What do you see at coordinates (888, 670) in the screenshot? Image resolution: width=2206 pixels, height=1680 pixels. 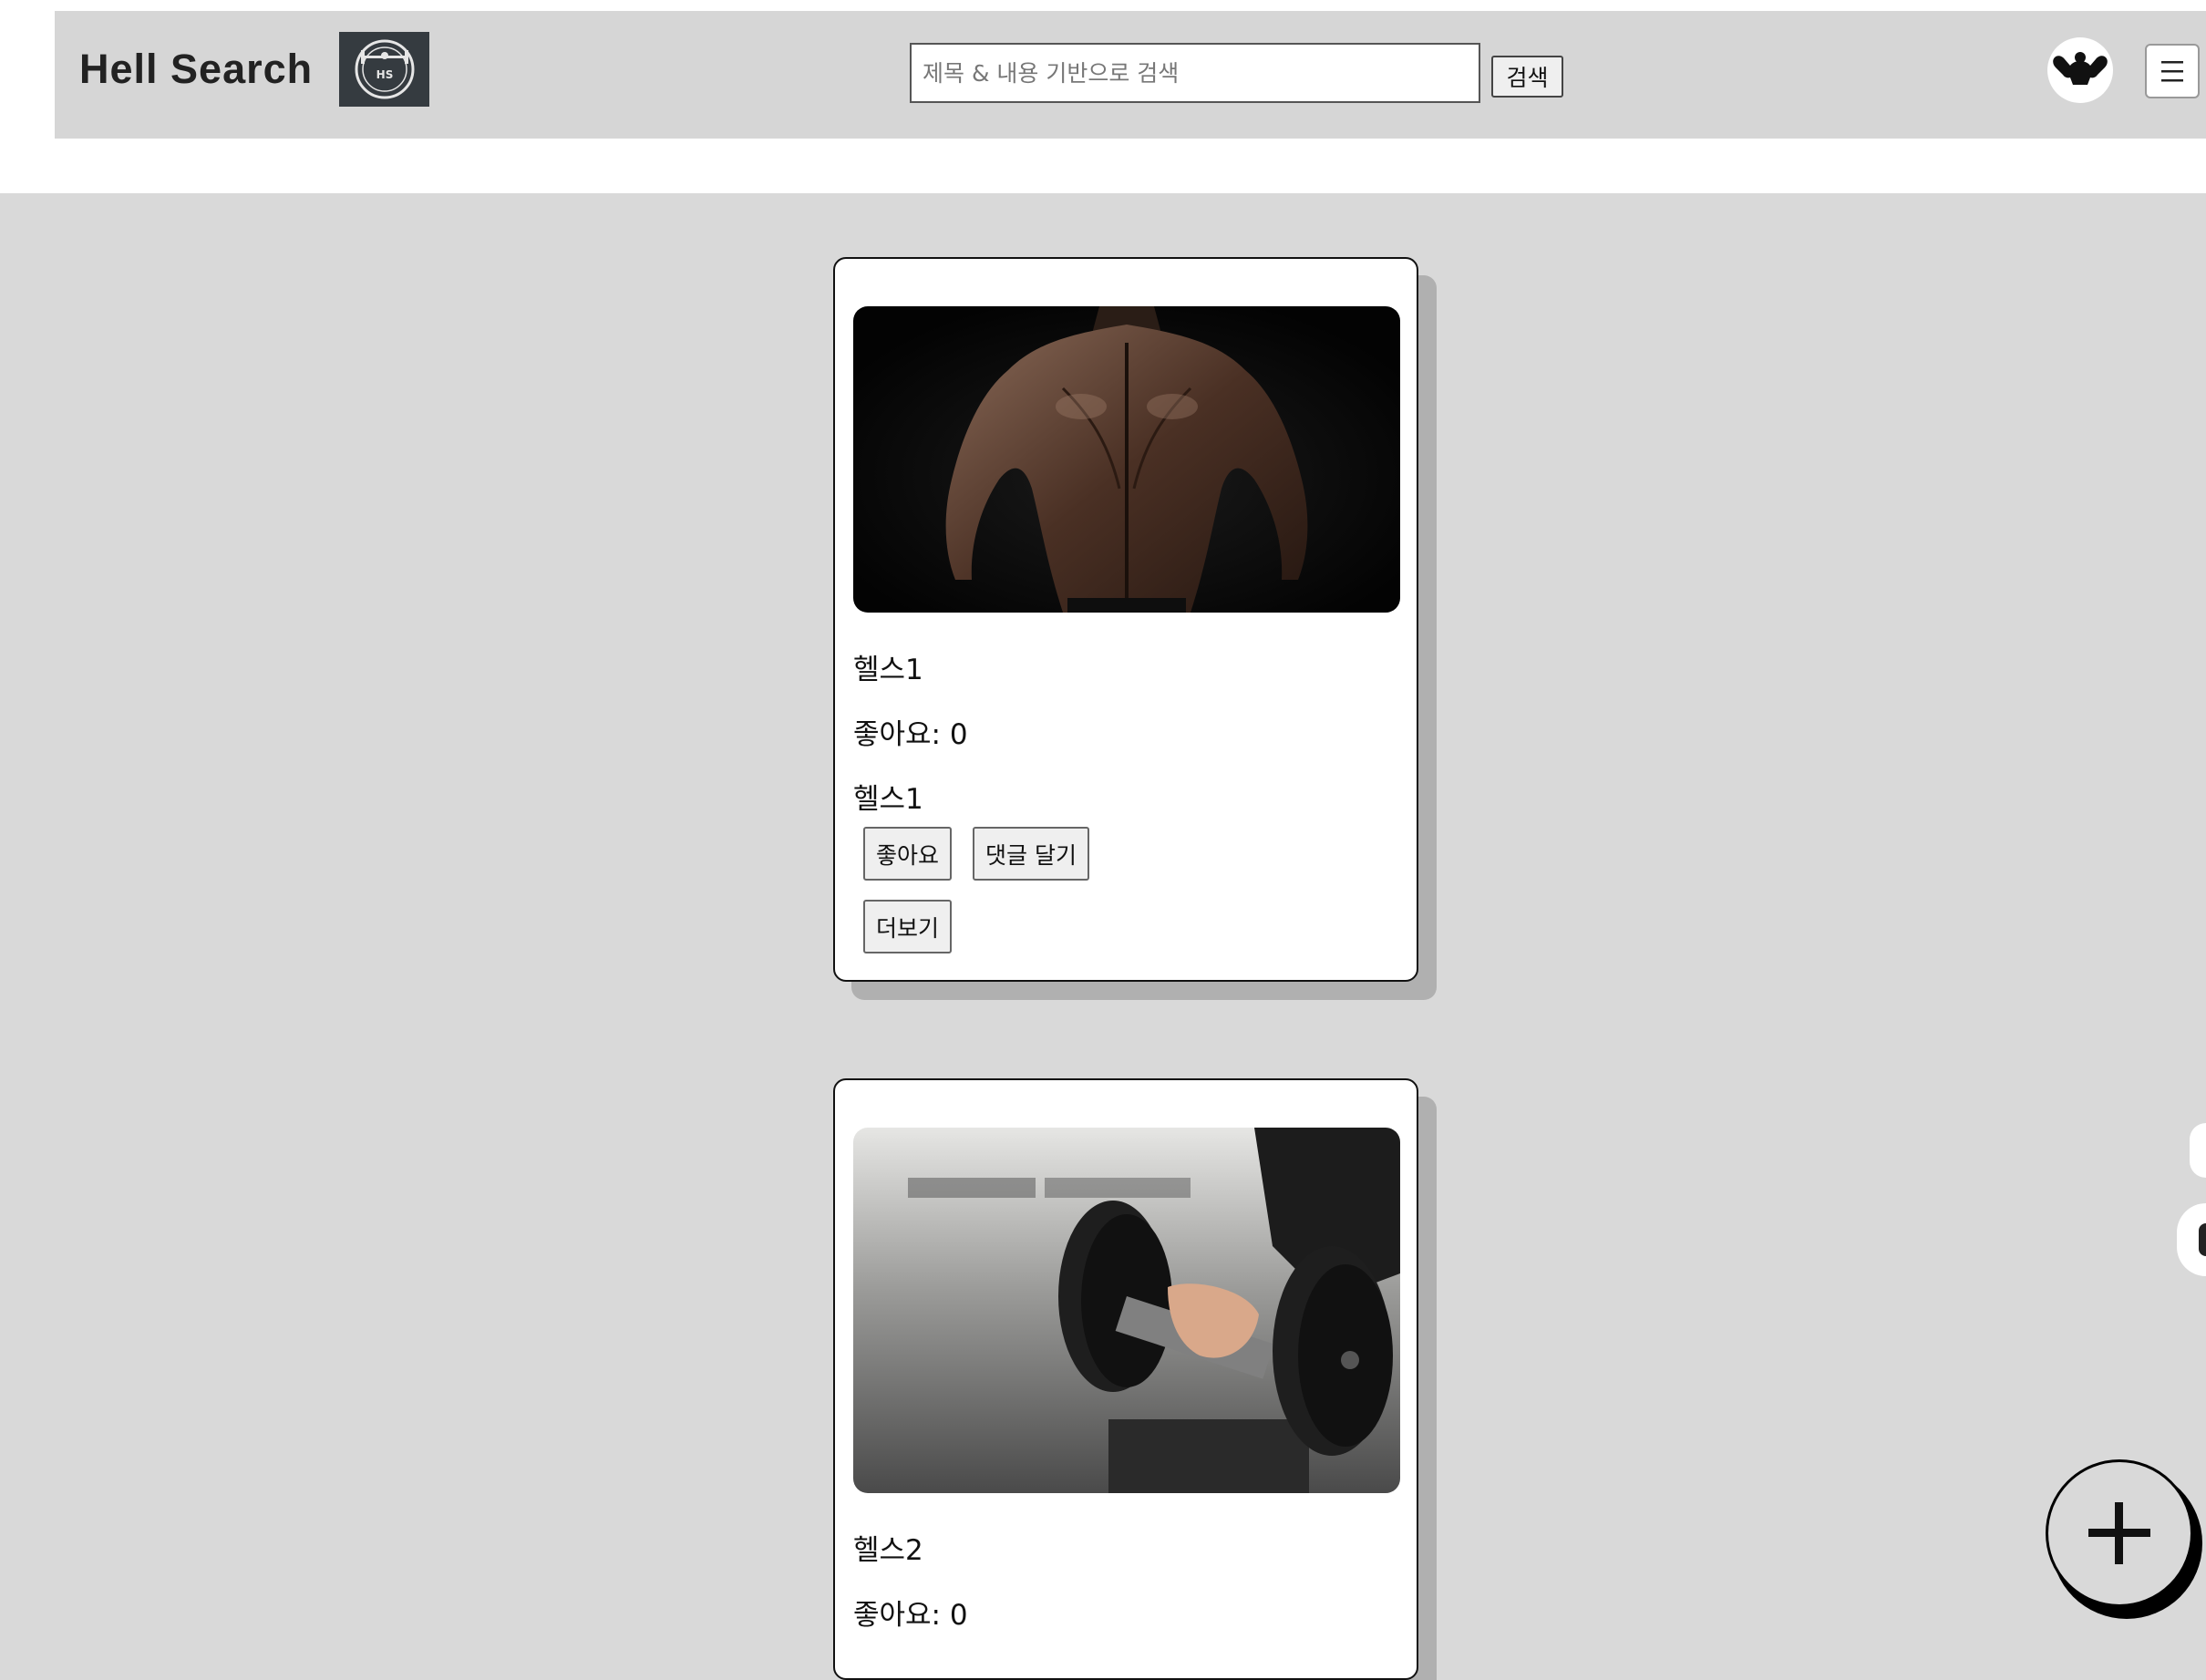 I see `post-title: 헬스1` at bounding box center [888, 670].